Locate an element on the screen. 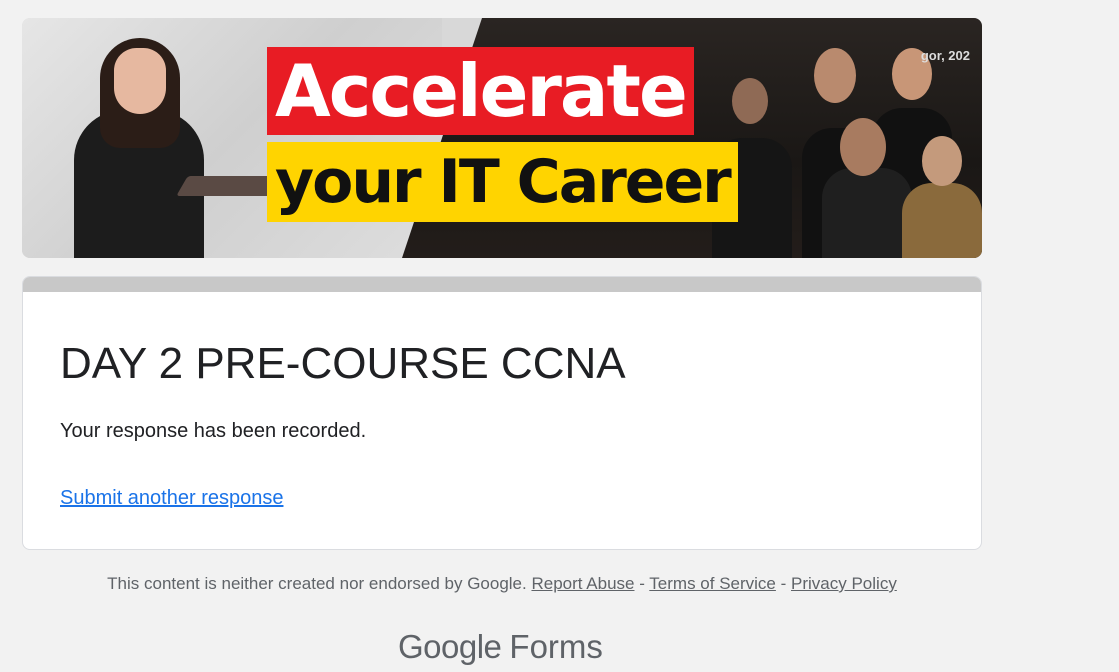 Image resolution: width=1119 pixels, height=672 pixels. form-title: DAY 2 PRE-COURSE CCNA is located at coordinates (343, 363).